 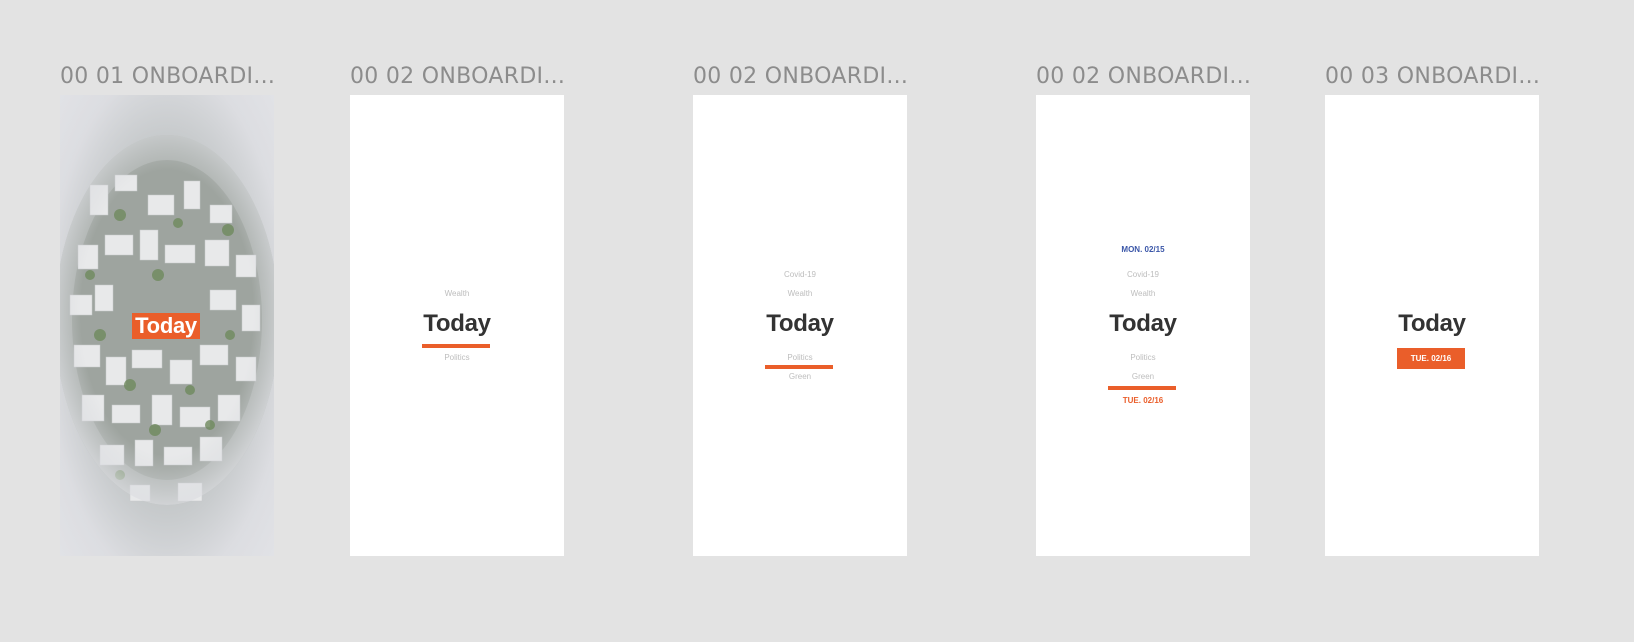 I want to click on date-chip: TUE. 02/16, so click(x=1431, y=358).